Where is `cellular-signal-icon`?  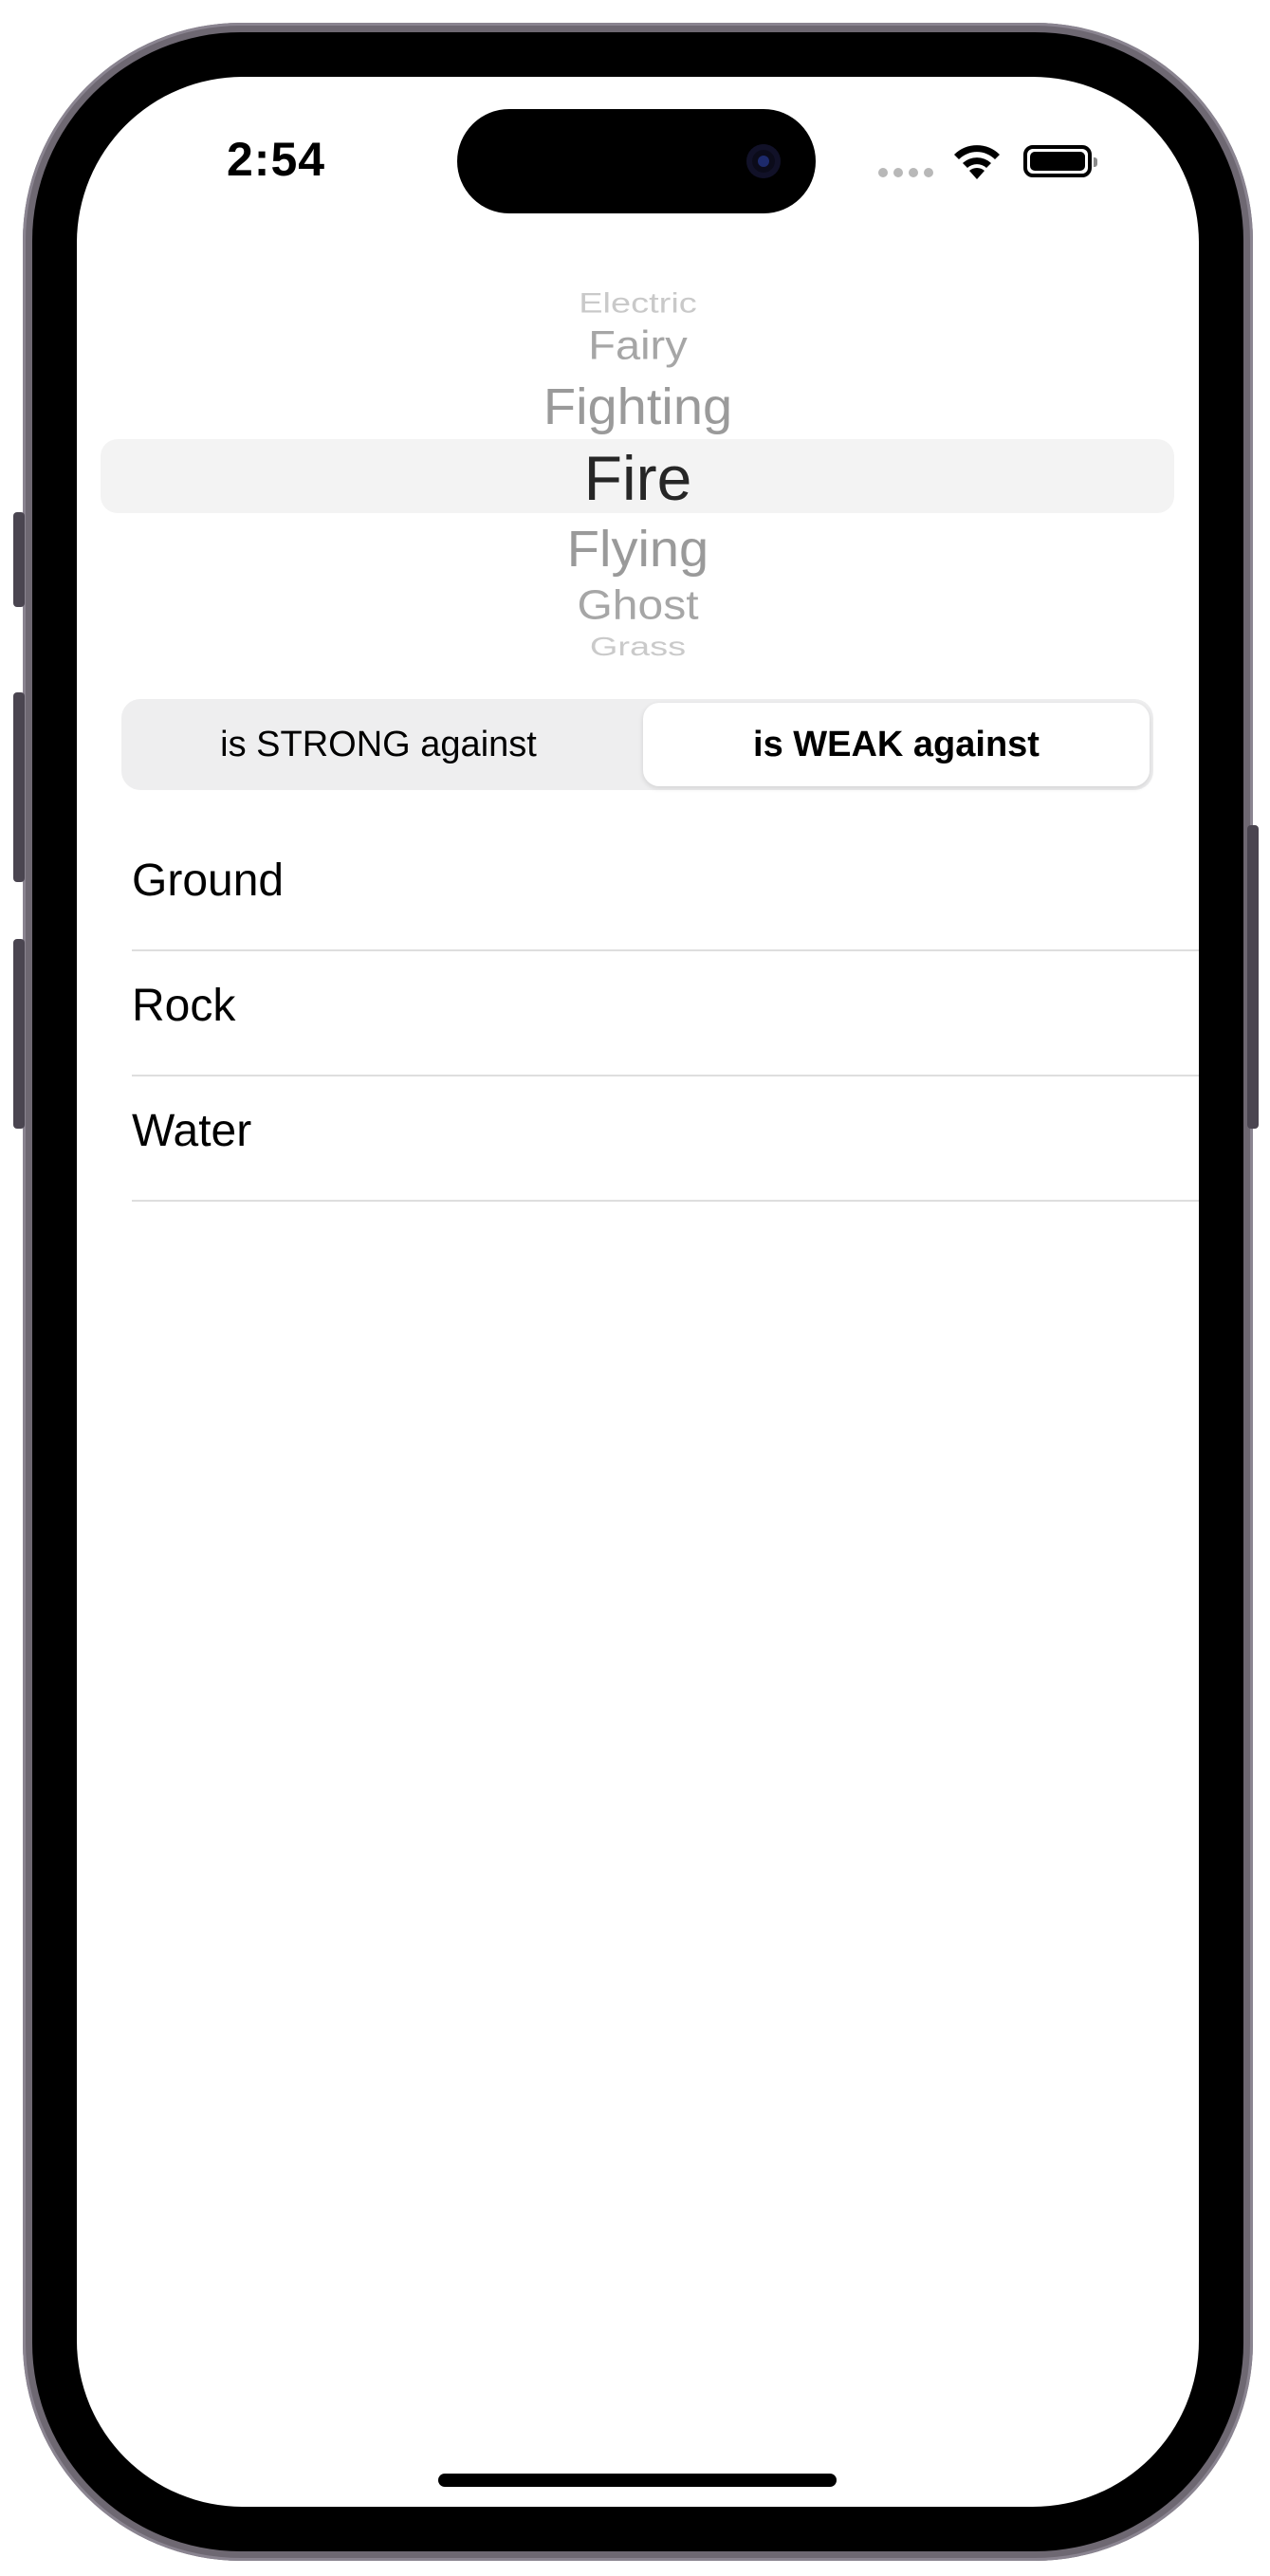
cellular-signal-icon is located at coordinates (906, 174).